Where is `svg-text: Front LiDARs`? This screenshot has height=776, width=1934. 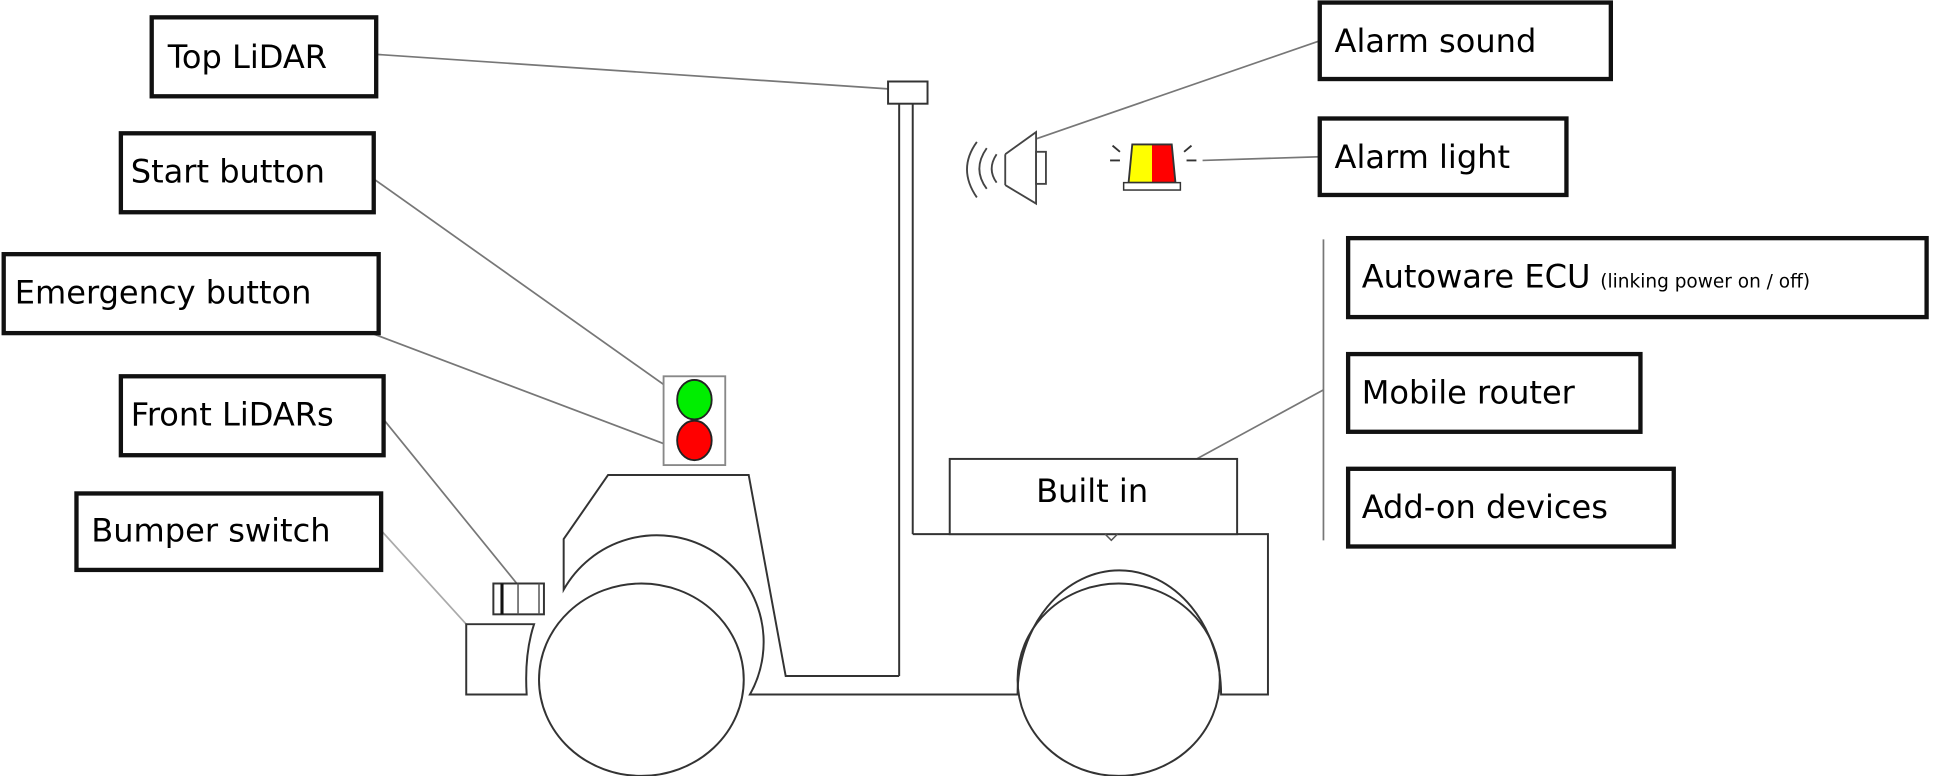 svg-text: Front LiDARs is located at coordinates (232, 415).